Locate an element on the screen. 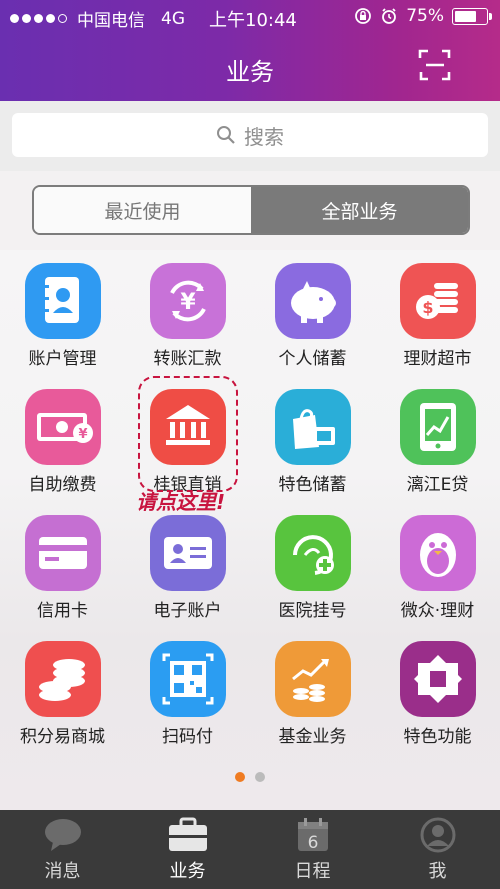 The height and width of the screenshot is (889, 500). battery-percent: 75% is located at coordinates (425, 16).